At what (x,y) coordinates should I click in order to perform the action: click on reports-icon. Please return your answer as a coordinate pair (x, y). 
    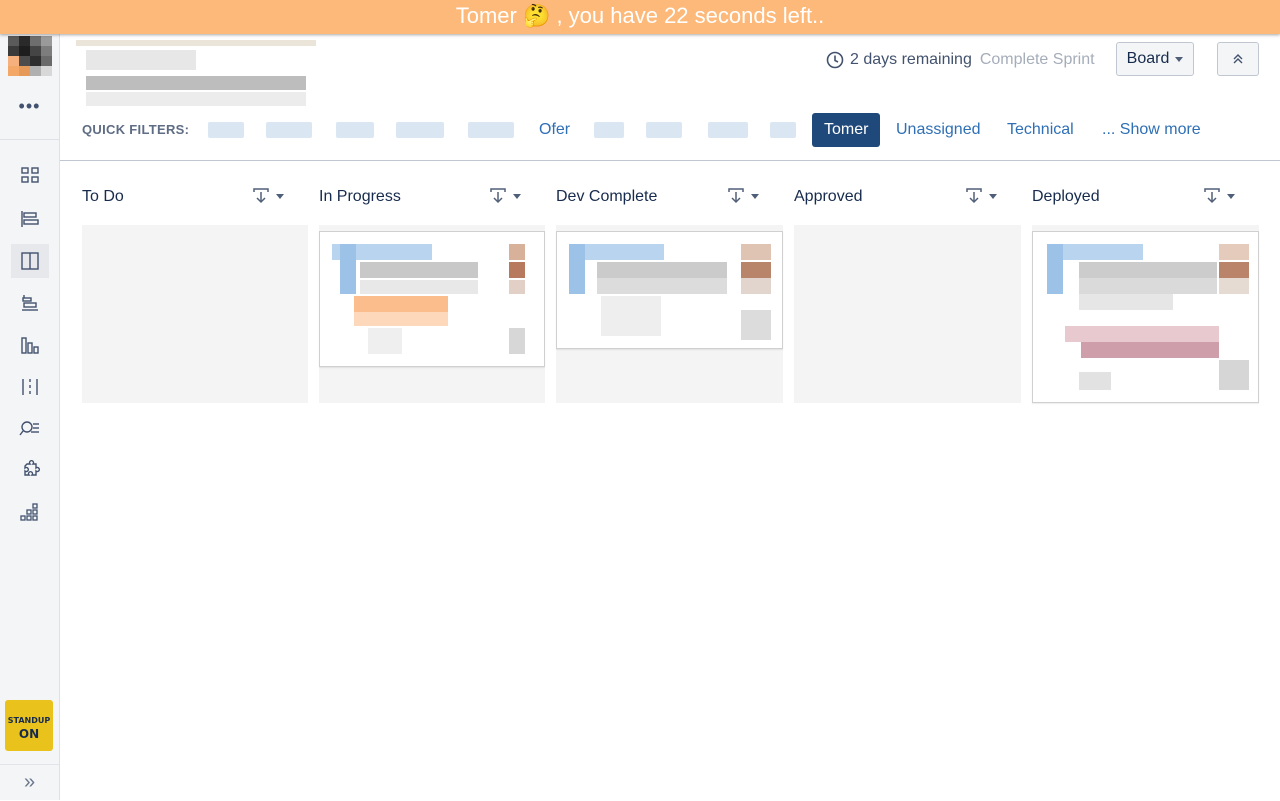
    Looking at the image, I should click on (30, 345).